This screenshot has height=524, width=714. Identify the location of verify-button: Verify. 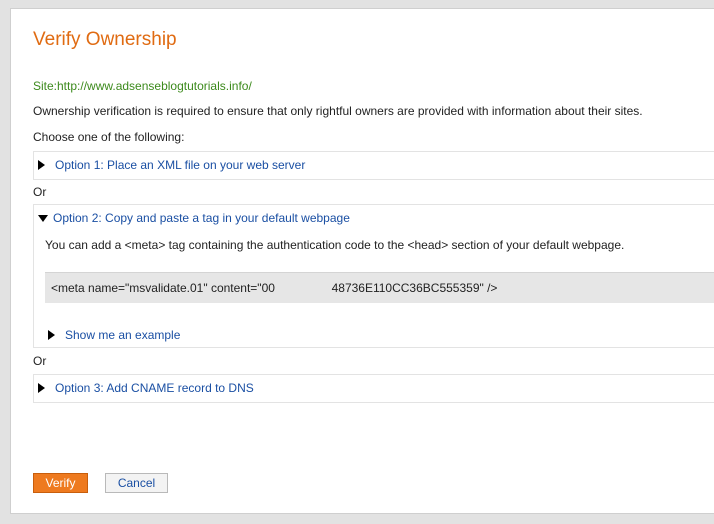
(60, 483).